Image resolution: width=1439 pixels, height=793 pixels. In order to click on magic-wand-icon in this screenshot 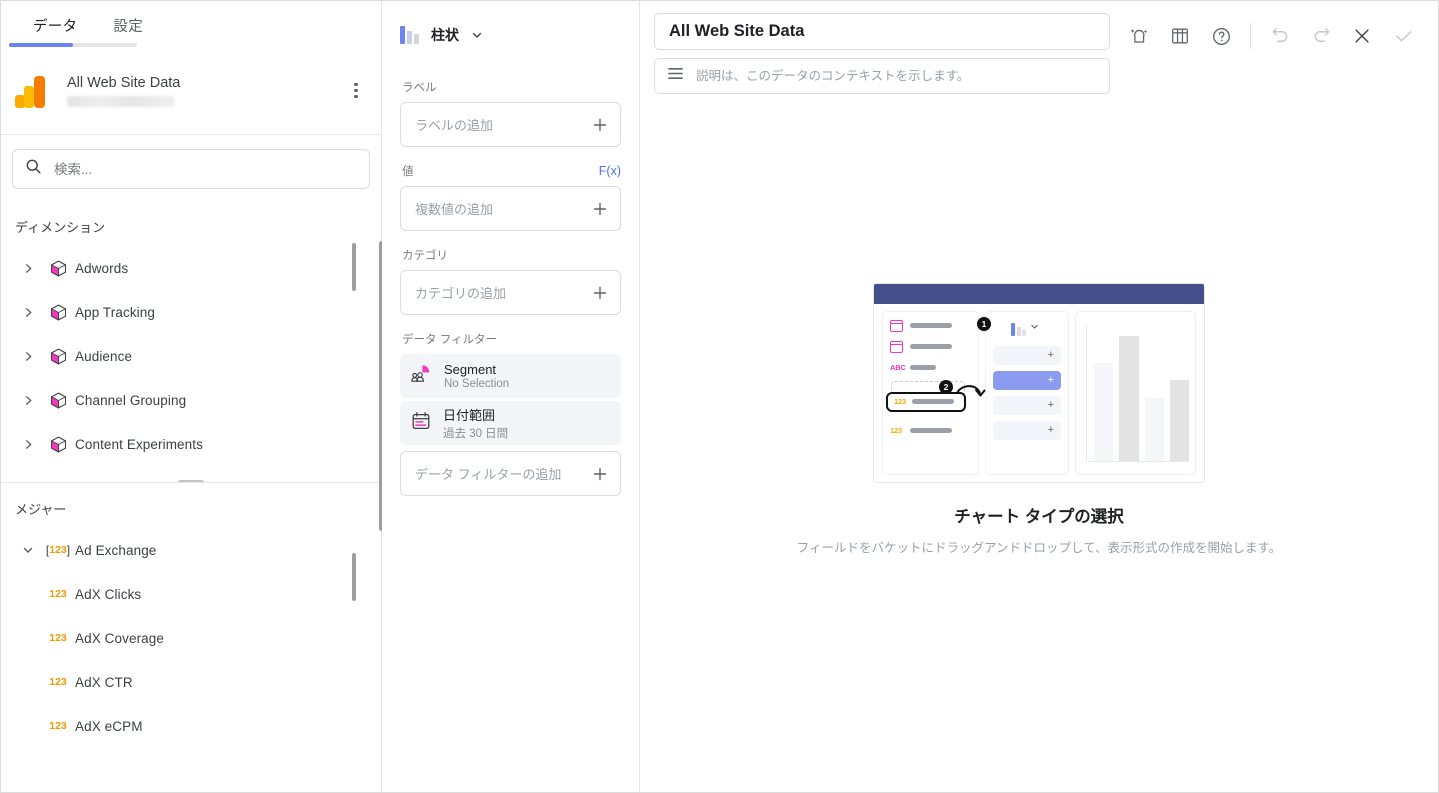, I will do `click(1139, 36)`.